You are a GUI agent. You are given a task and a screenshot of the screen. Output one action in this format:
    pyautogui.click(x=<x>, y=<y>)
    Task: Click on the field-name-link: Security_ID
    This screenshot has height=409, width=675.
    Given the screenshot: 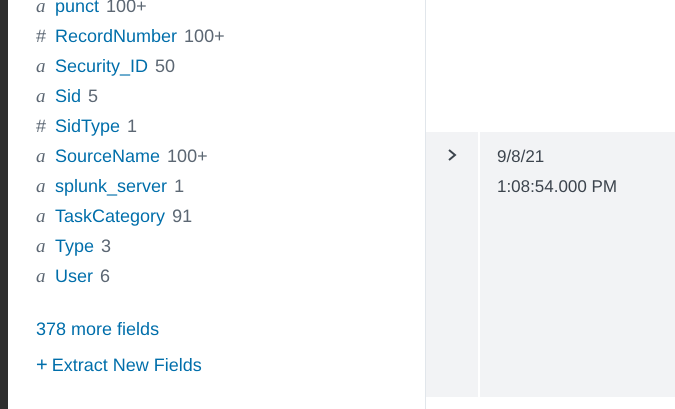 What is the action you would take?
    pyautogui.click(x=101, y=66)
    